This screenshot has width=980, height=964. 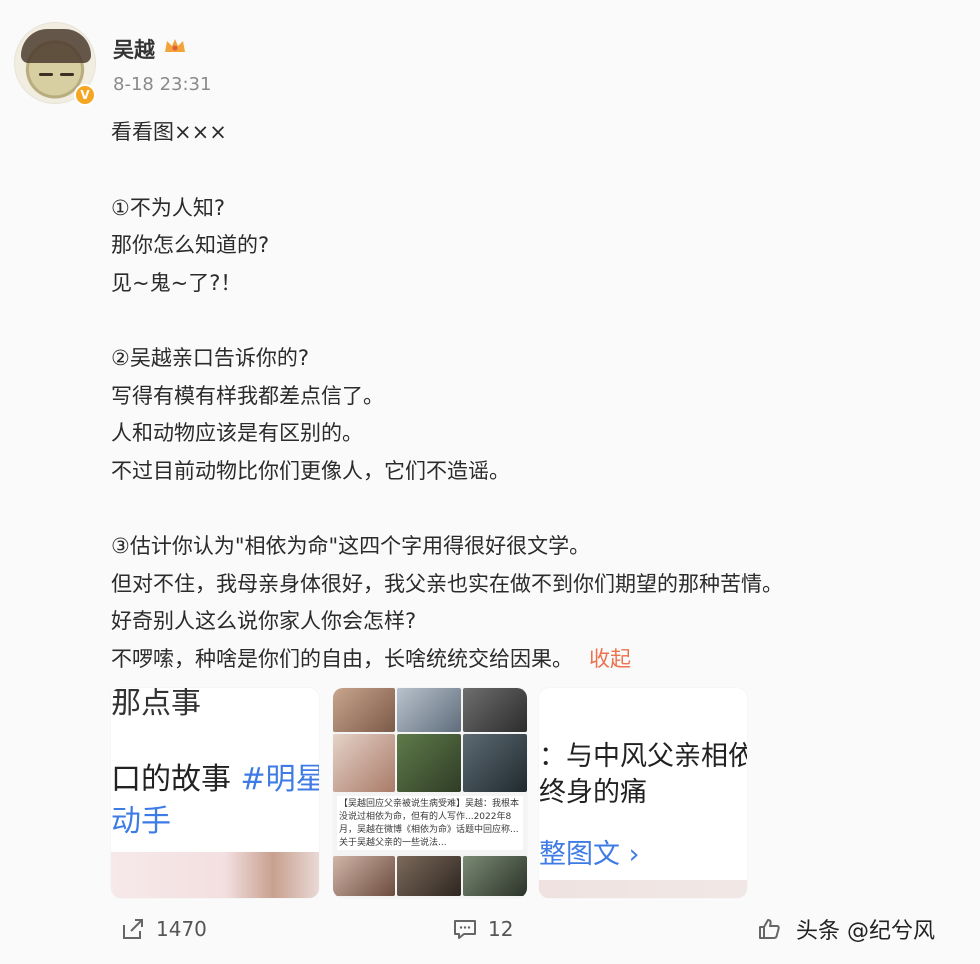 What do you see at coordinates (181, 929) in the screenshot?
I see `share-count: 1470` at bounding box center [181, 929].